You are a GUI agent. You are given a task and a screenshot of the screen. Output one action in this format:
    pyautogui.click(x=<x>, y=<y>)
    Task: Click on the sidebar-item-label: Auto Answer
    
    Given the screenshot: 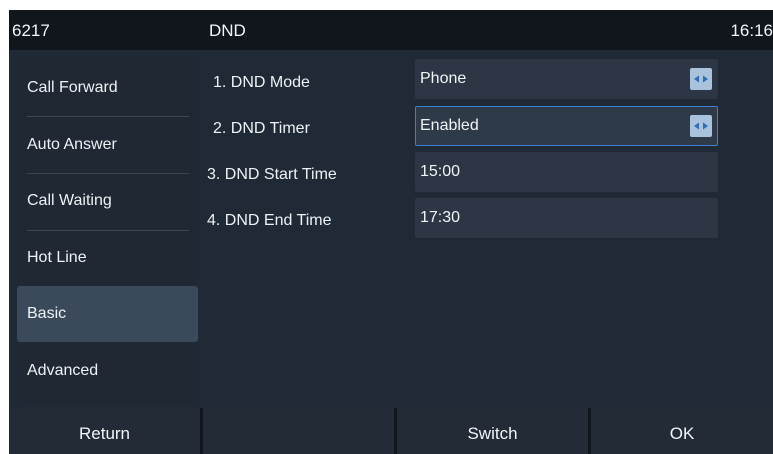 What is the action you would take?
    pyautogui.click(x=72, y=144)
    